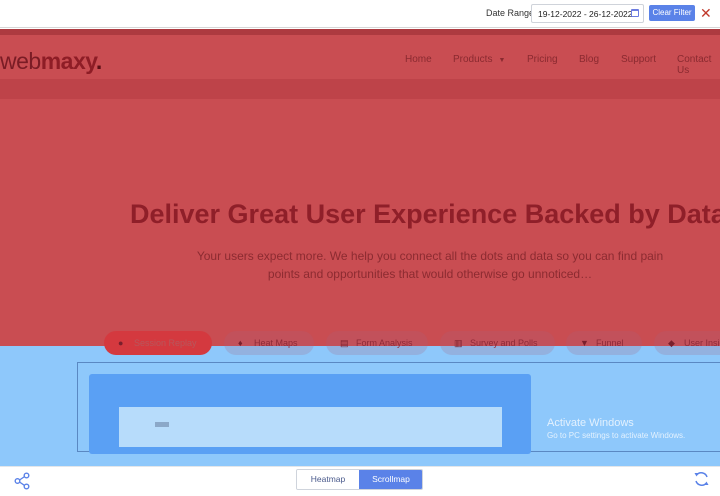 Image resolution: width=720 pixels, height=496 pixels. Describe the element at coordinates (671, 343) in the screenshot. I see `users-icon: ◆` at that location.